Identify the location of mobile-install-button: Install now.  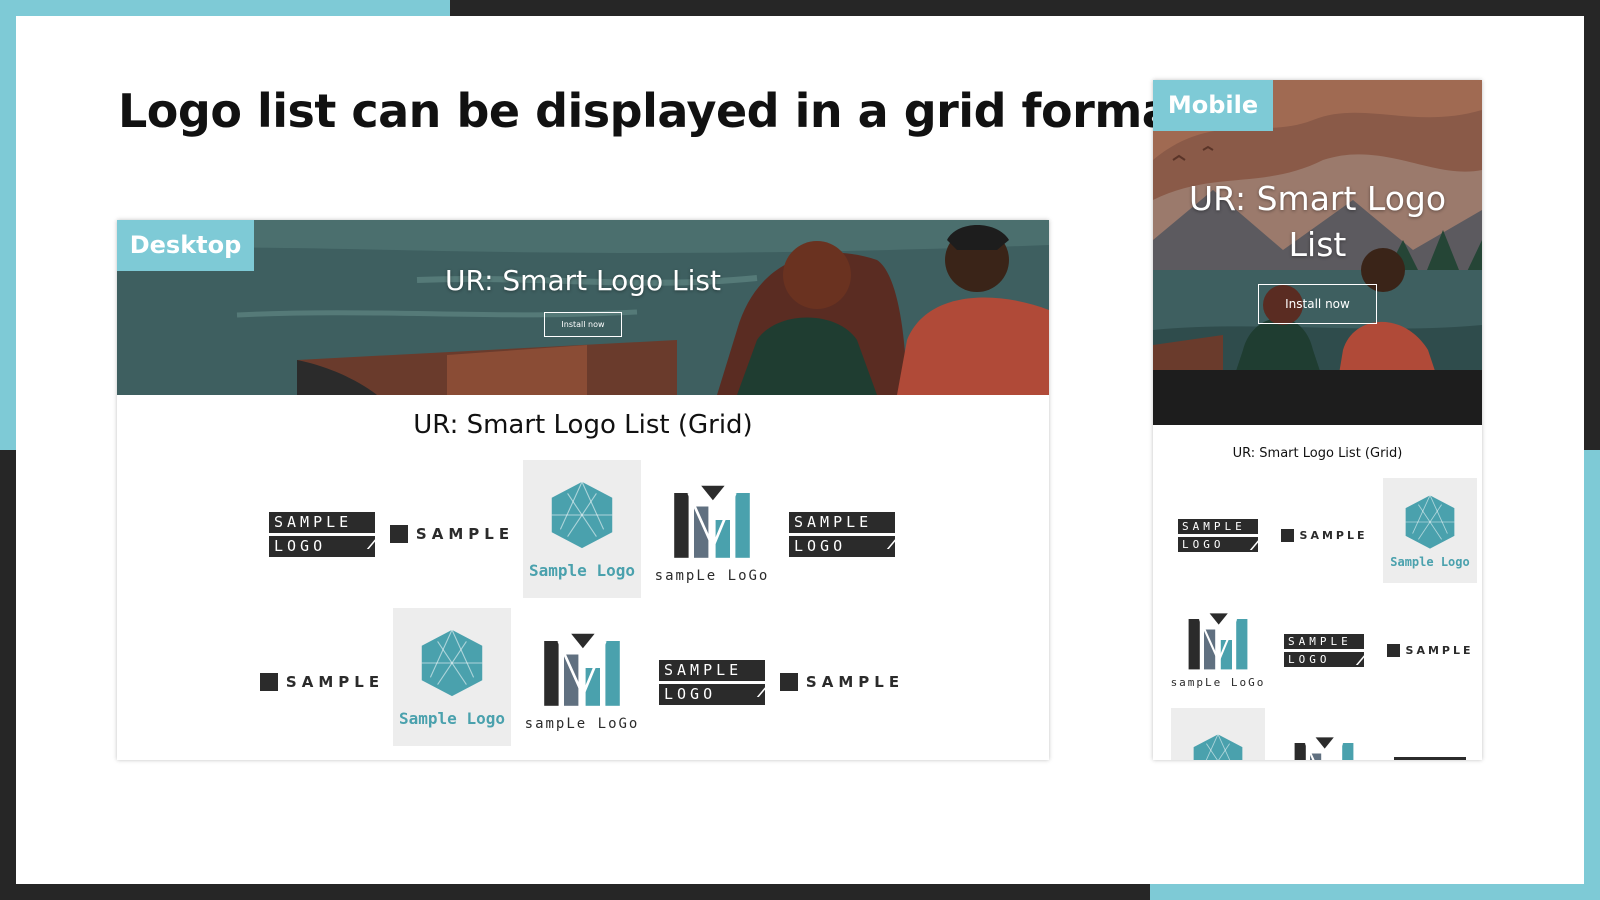
(1317, 304).